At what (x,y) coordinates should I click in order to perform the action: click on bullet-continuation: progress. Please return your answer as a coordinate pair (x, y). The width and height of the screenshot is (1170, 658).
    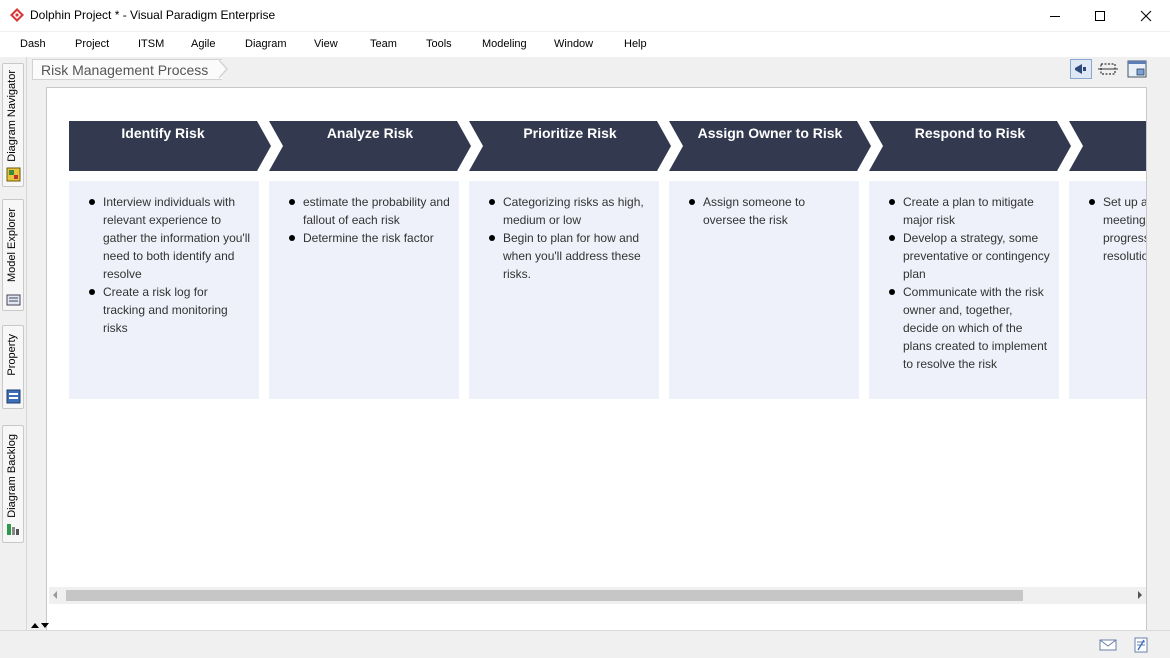
    Looking at the image, I should click on (1124, 238).